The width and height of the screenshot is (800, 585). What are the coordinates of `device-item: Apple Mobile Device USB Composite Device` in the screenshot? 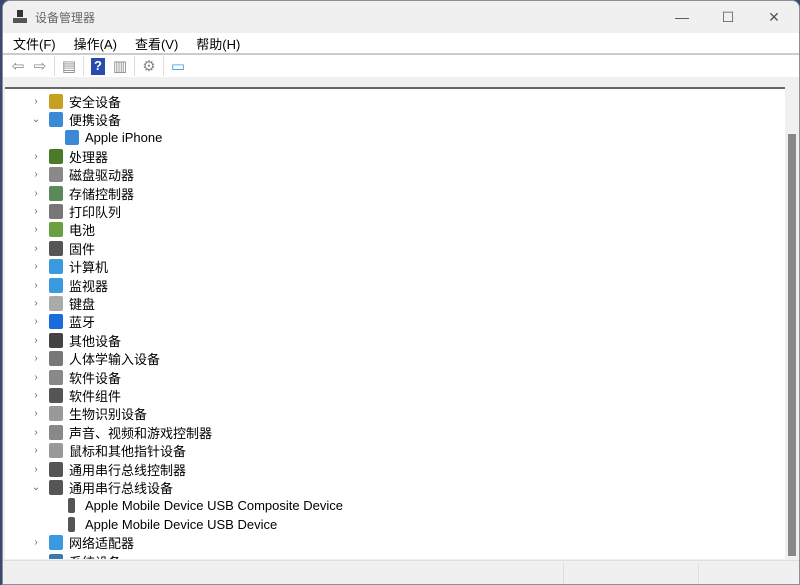 It's located at (204, 506).